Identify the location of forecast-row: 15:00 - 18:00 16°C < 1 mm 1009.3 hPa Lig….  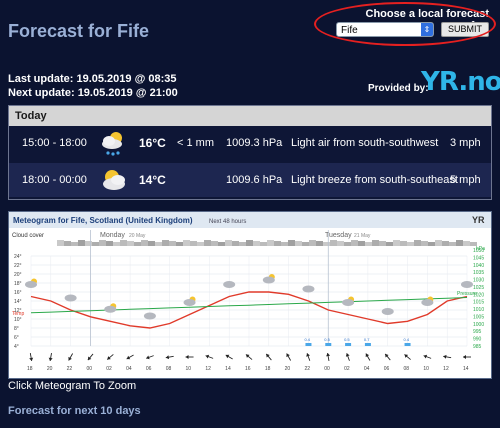
(250, 143).